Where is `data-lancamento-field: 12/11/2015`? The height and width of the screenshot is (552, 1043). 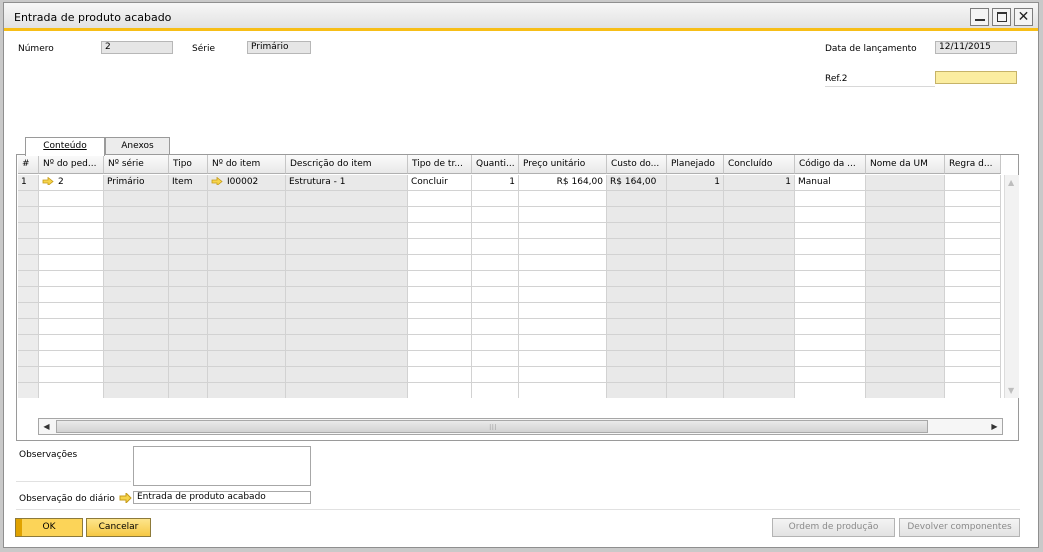 data-lancamento-field: 12/11/2015 is located at coordinates (976, 47).